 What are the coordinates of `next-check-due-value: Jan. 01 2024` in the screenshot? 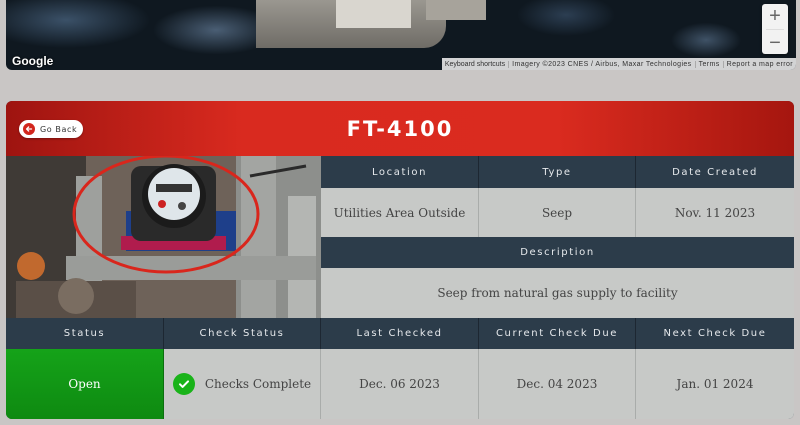 It's located at (715, 384).